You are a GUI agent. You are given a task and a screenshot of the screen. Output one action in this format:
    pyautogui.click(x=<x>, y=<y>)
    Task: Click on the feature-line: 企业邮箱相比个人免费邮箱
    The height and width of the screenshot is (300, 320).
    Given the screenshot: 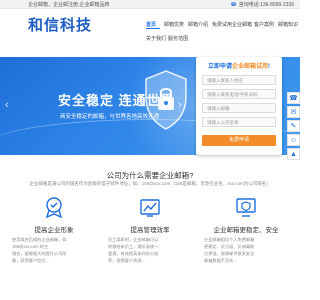 What is the action you would take?
    pyautogui.click(x=229, y=239)
    